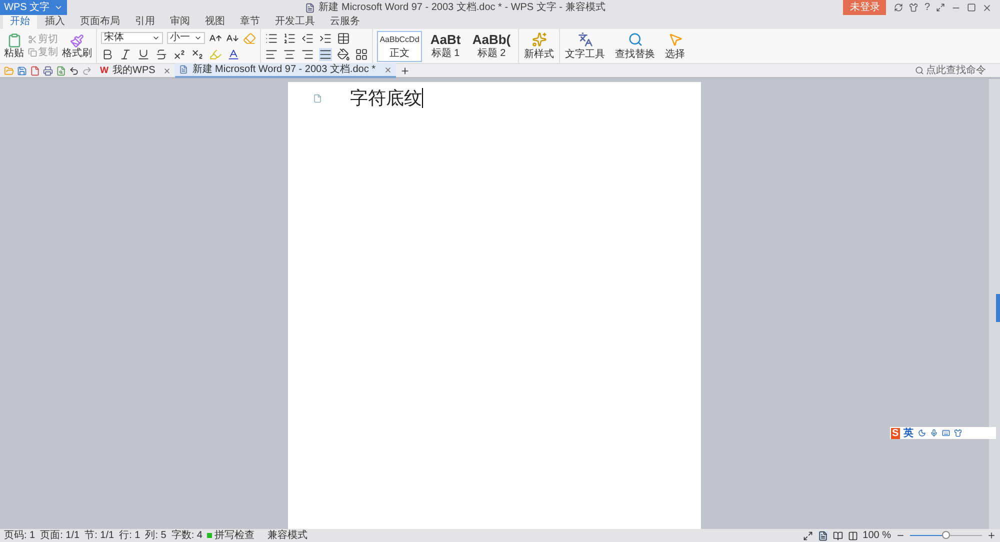 The height and width of the screenshot is (542, 1000). I want to click on web-view-icon, so click(853, 535).